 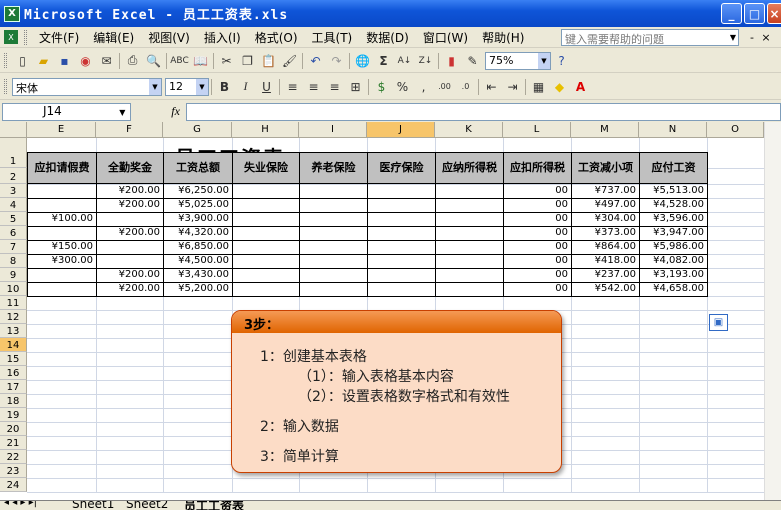 I want to click on row-header-19: 19, so click(x=13, y=415).